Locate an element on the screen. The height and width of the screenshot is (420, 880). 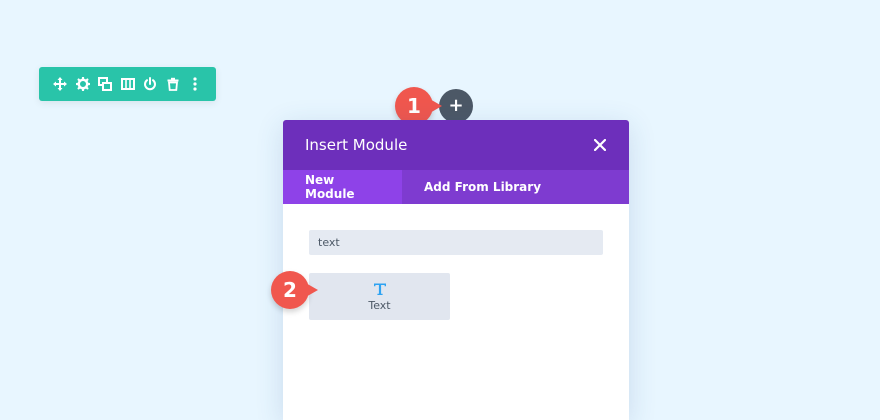
duplicate-icon is located at coordinates (105, 84).